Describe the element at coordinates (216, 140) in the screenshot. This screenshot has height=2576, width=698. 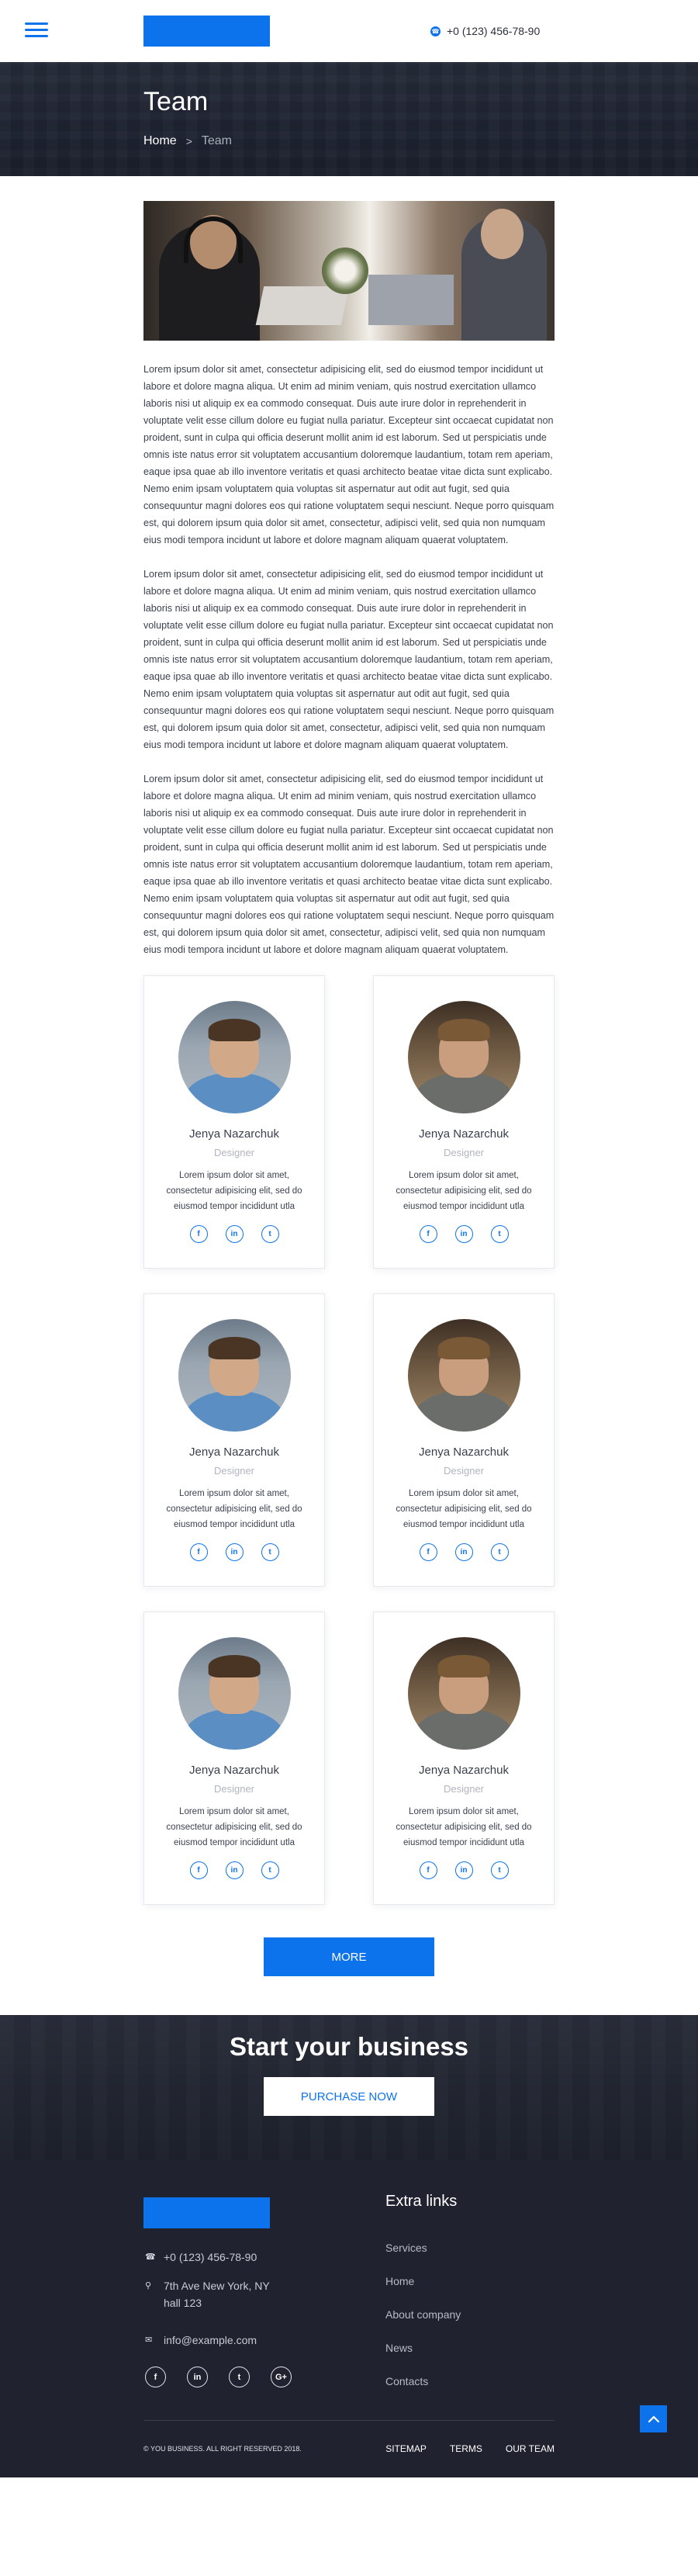
I see `breadcrumb-current: Team` at that location.